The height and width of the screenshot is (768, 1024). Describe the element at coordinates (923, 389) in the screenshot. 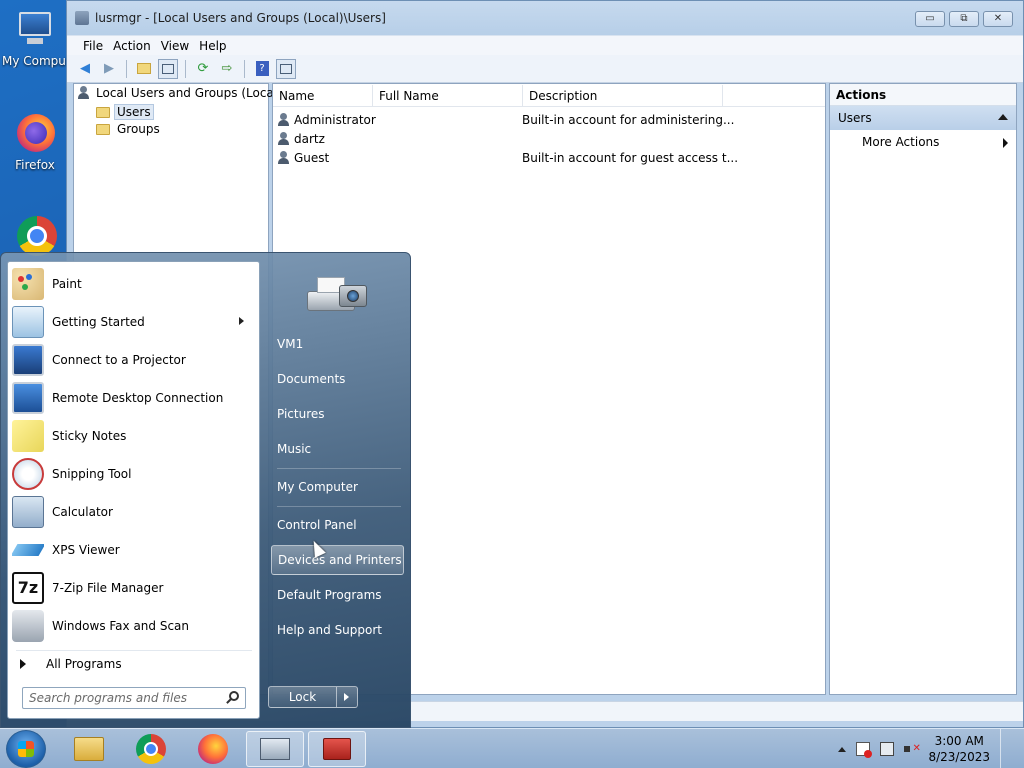

I see `actions-pane: Actions Users More Actions` at that location.